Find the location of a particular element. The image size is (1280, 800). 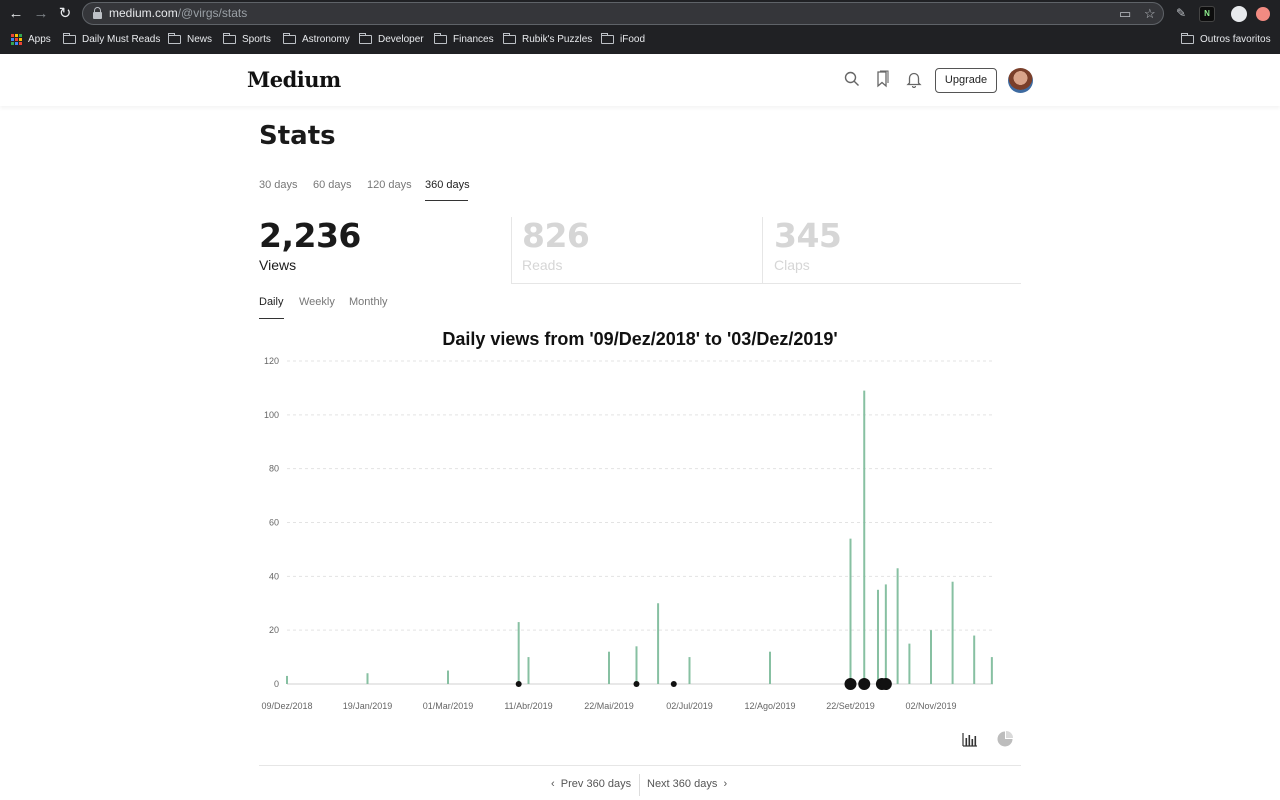

claps-metric: 345 Claps is located at coordinates (808, 244).